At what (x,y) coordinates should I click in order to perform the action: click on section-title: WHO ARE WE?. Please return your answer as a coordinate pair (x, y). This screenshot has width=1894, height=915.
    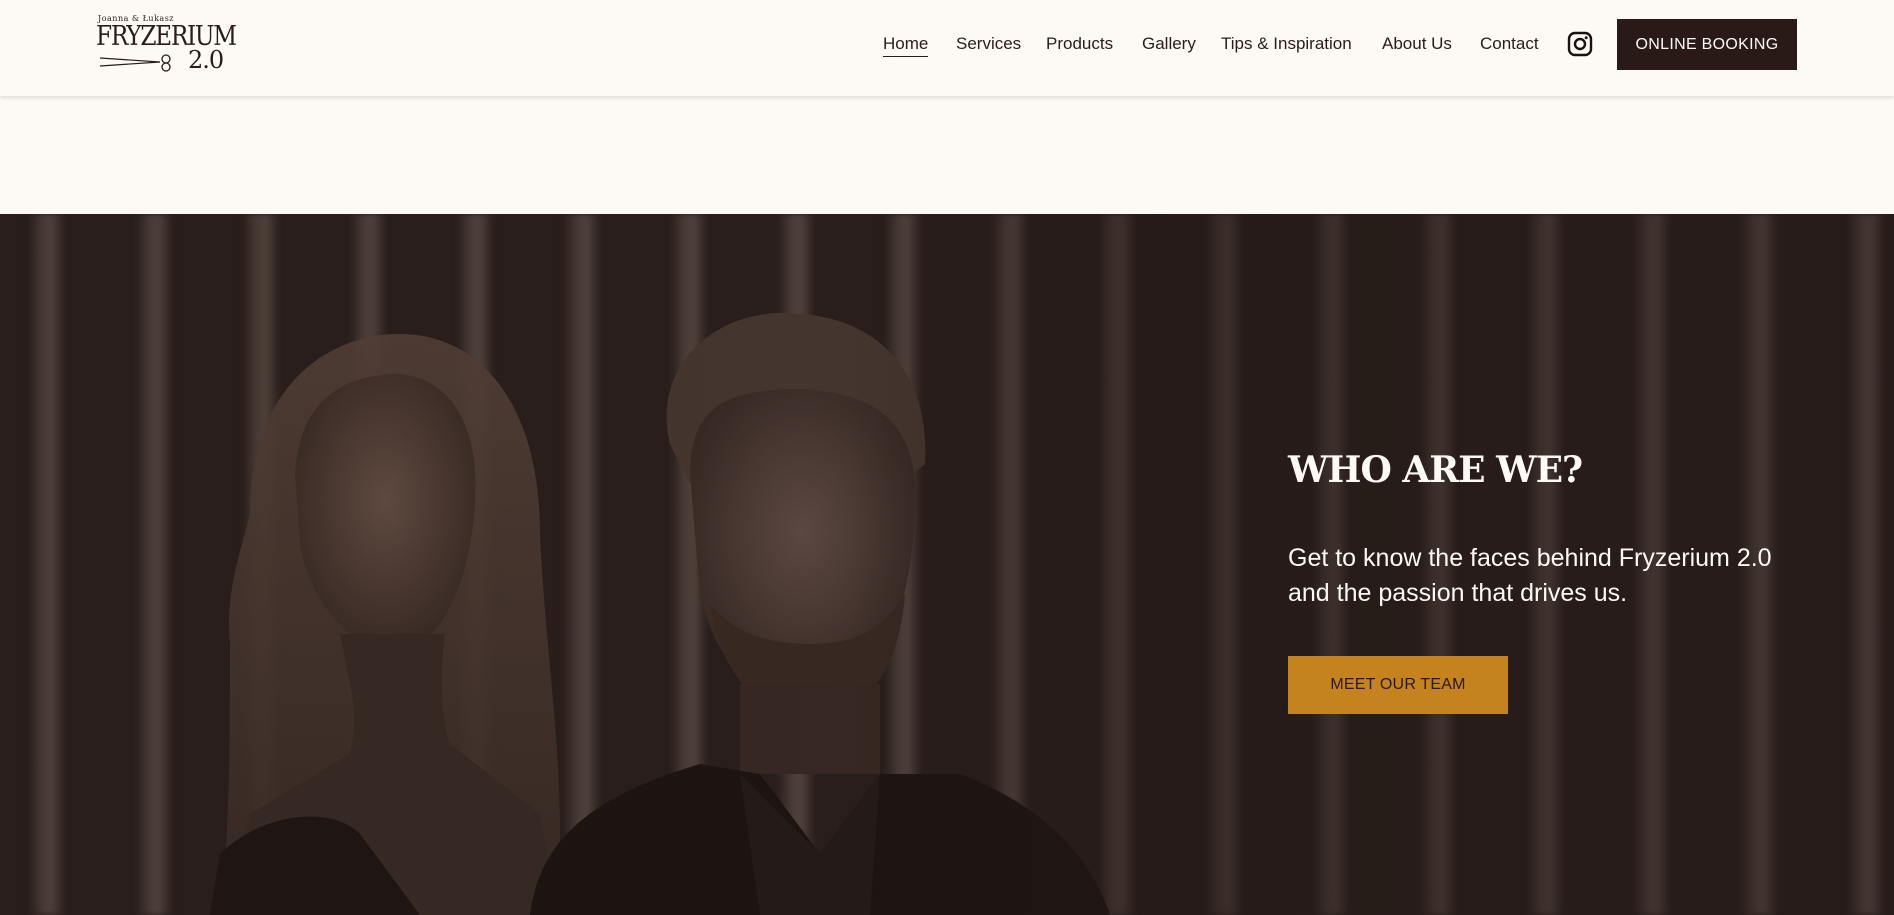
    Looking at the image, I should click on (1435, 470).